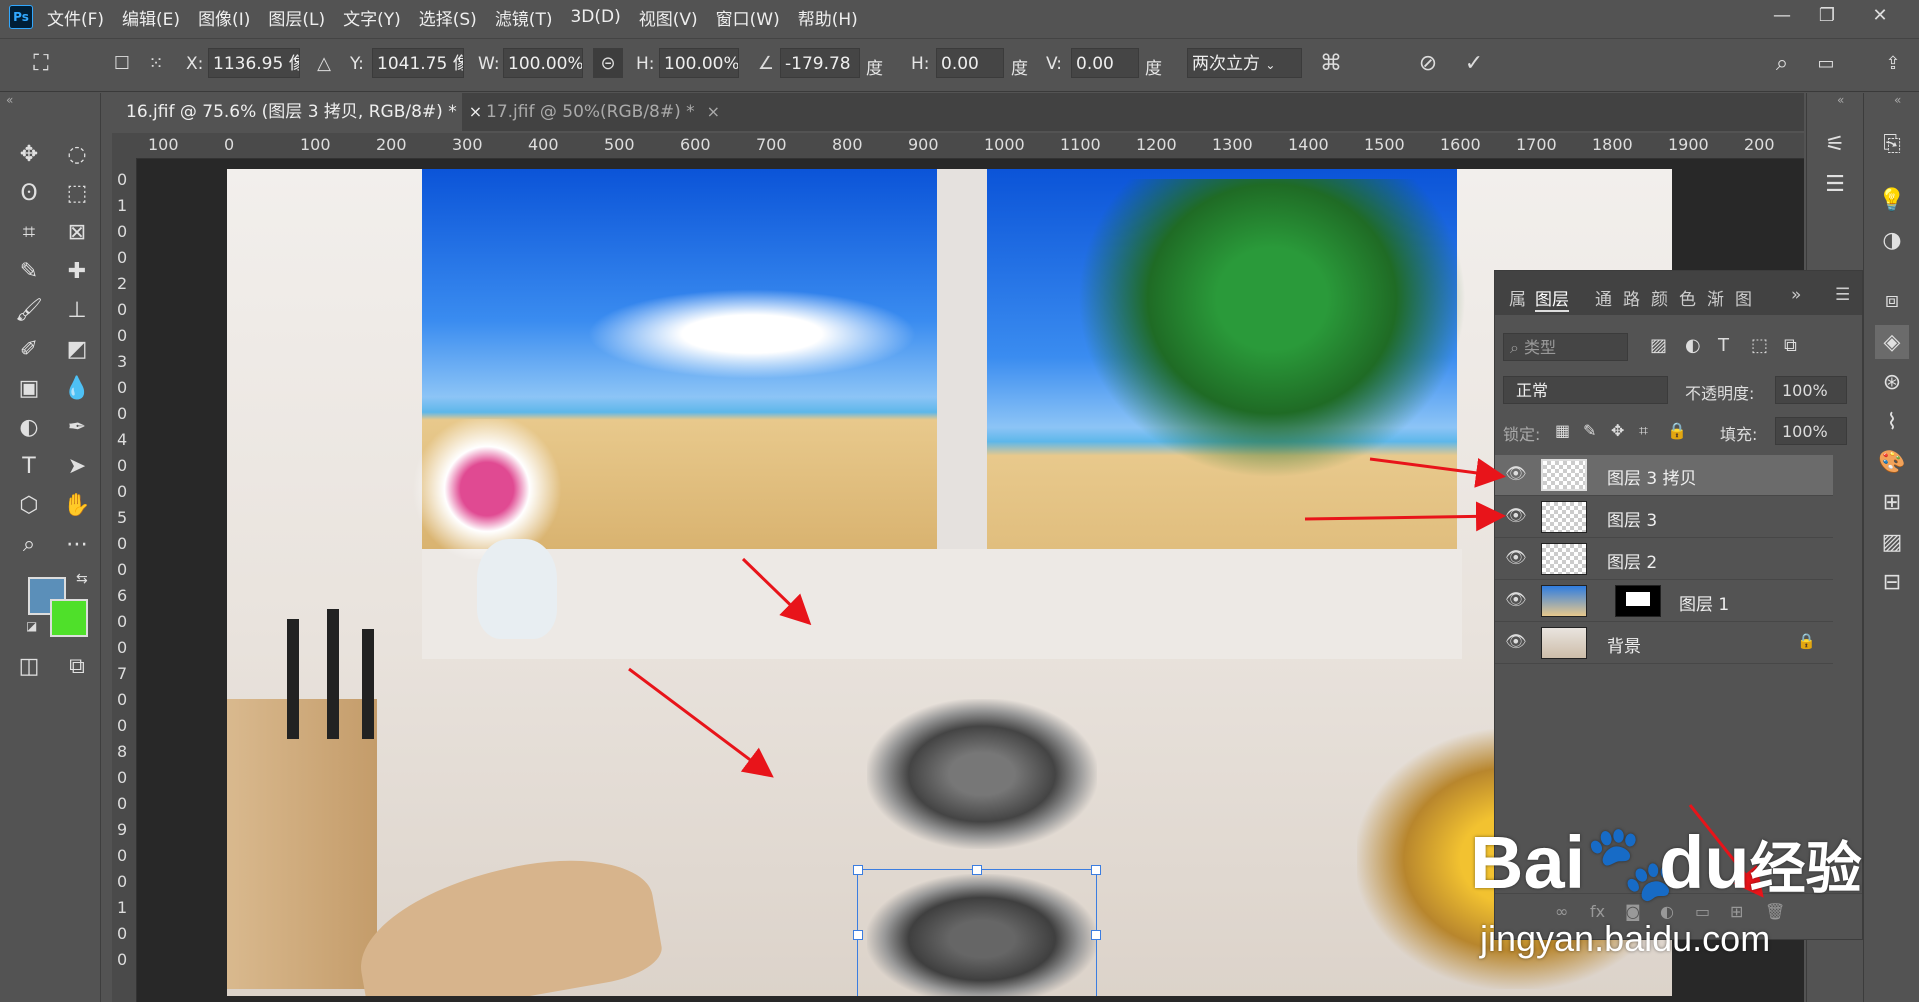 The height and width of the screenshot is (1002, 1919). Describe the element at coordinates (9, 100) in the screenshot. I see `collapse-toolbar-icon: «` at that location.